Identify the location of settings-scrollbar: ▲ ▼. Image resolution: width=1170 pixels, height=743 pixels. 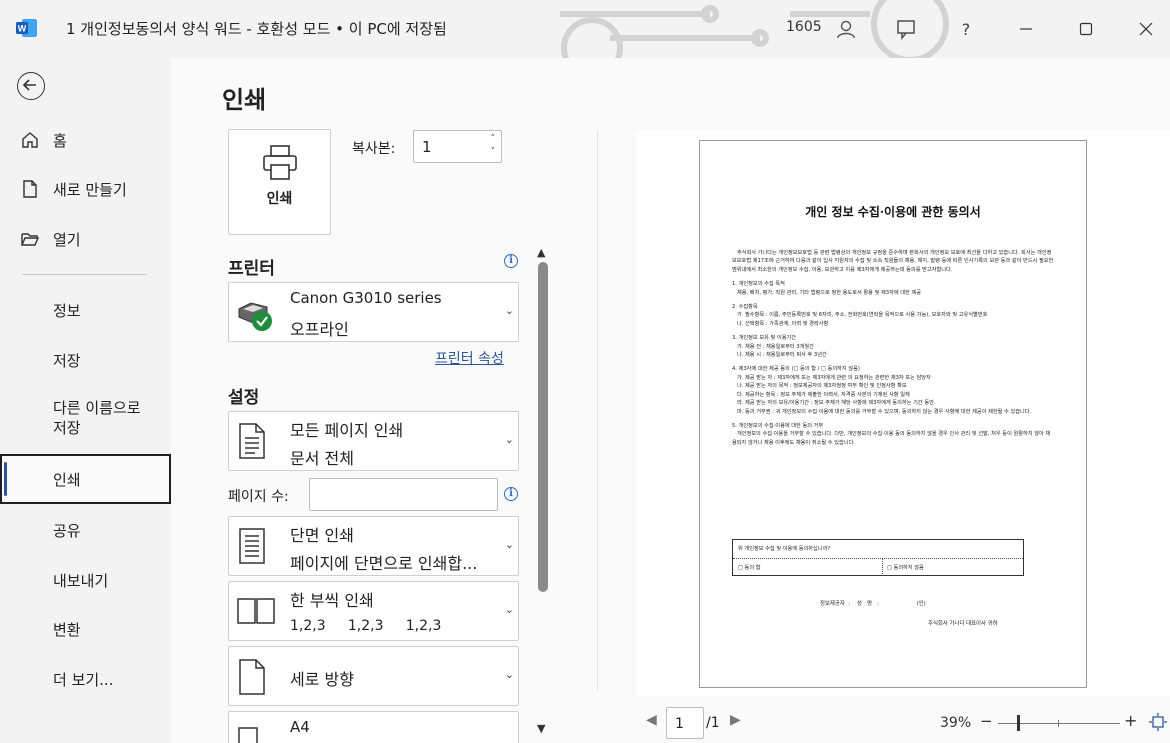
(543, 491).